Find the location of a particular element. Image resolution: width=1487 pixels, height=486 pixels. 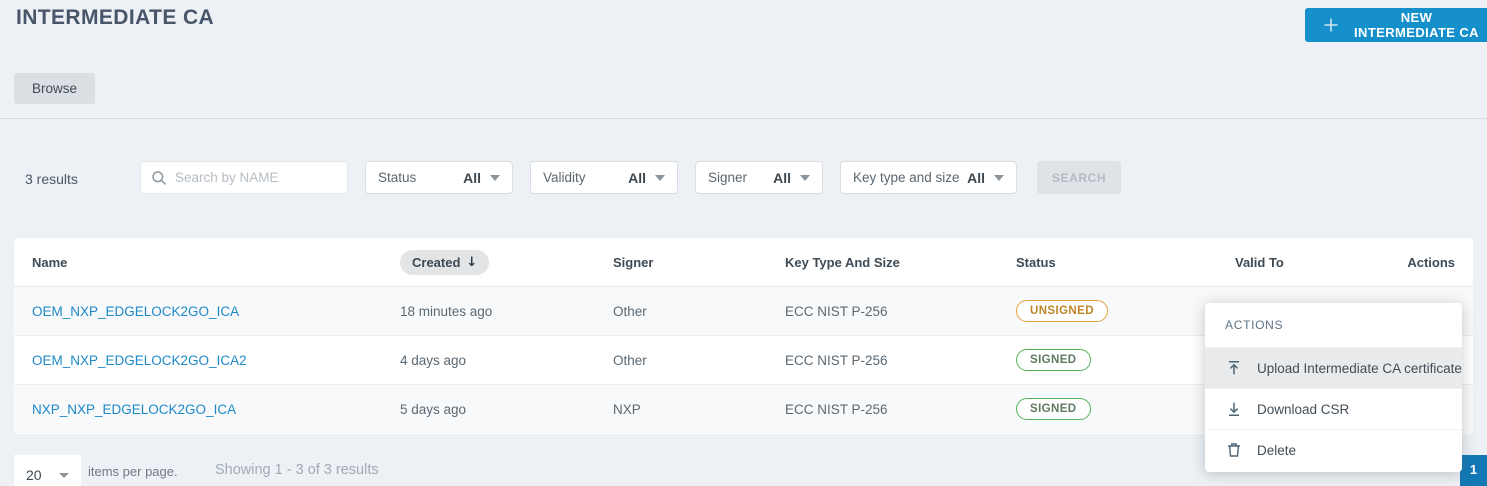

column-header-valid-to: Valid To is located at coordinates (1314, 262).